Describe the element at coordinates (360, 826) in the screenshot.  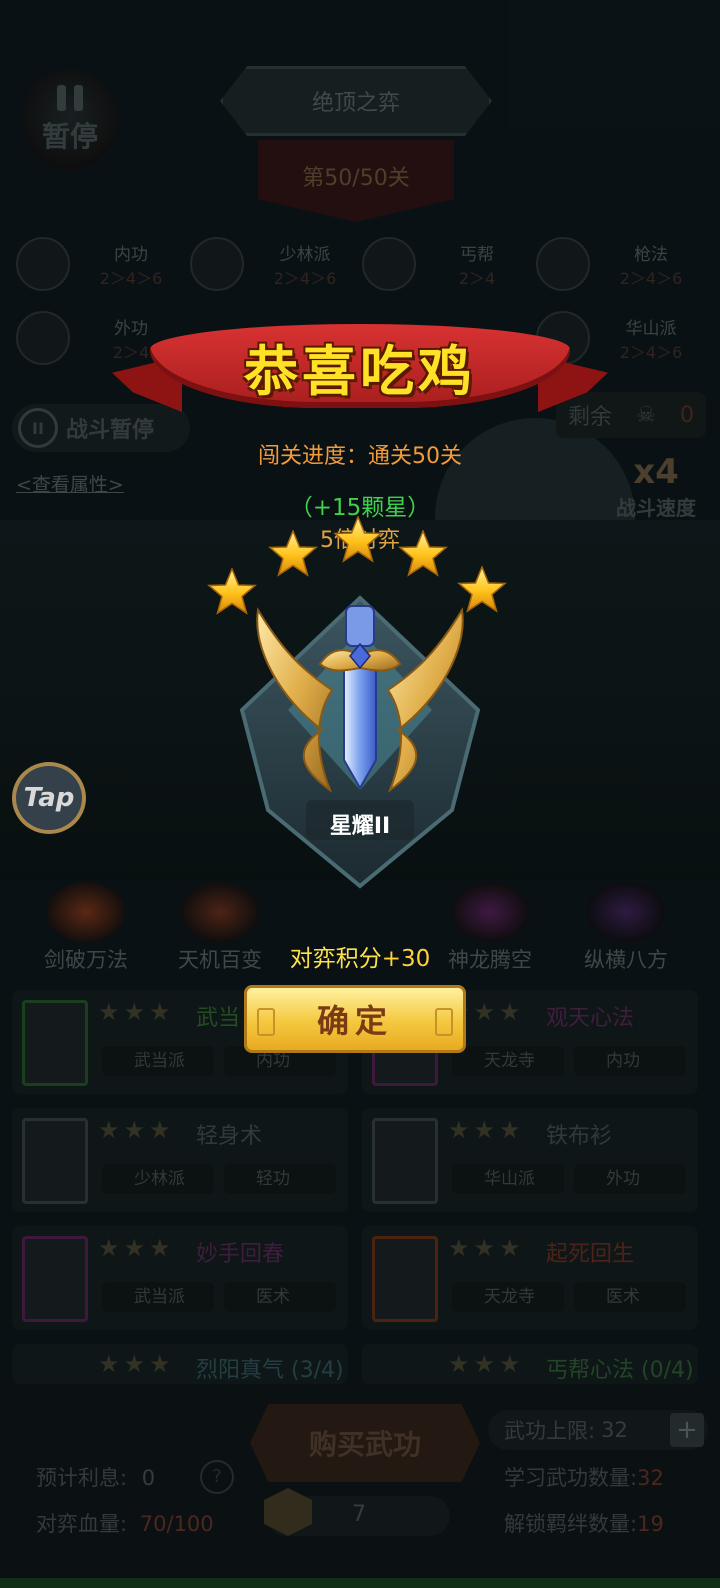
I see `rank-name: 星耀II` at that location.